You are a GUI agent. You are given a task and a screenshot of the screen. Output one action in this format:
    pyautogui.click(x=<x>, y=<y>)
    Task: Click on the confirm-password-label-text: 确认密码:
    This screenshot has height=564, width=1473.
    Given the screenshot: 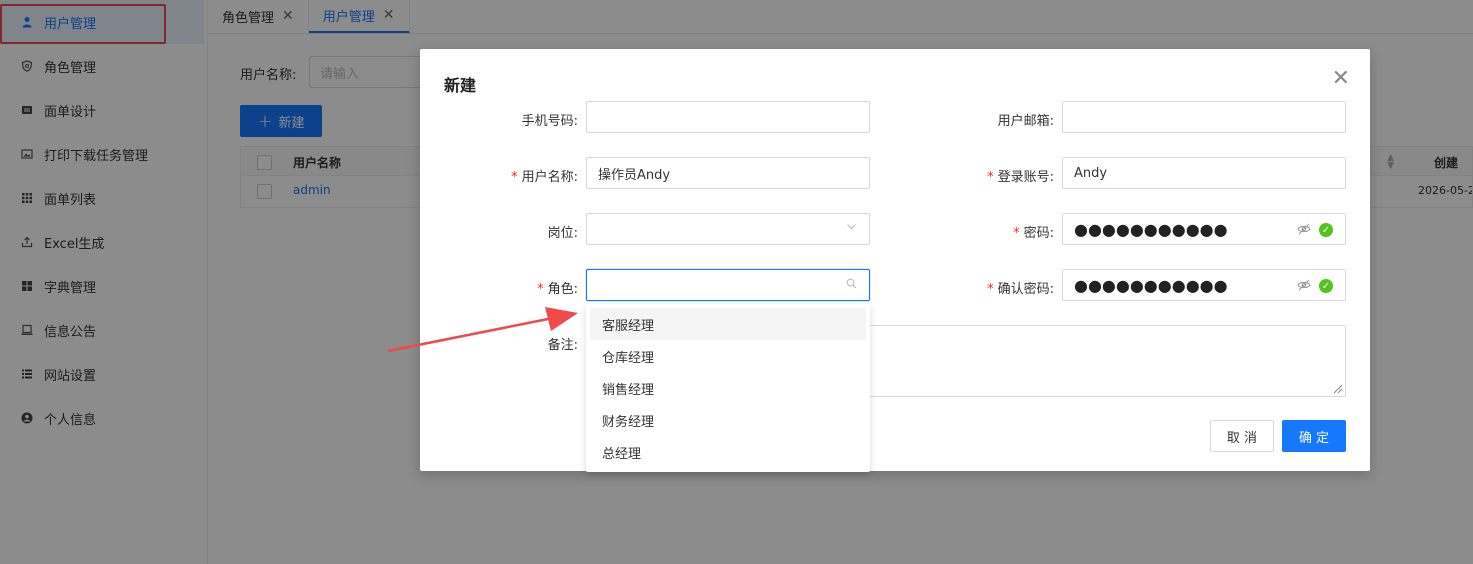 What is the action you would take?
    pyautogui.click(x=1025, y=289)
    